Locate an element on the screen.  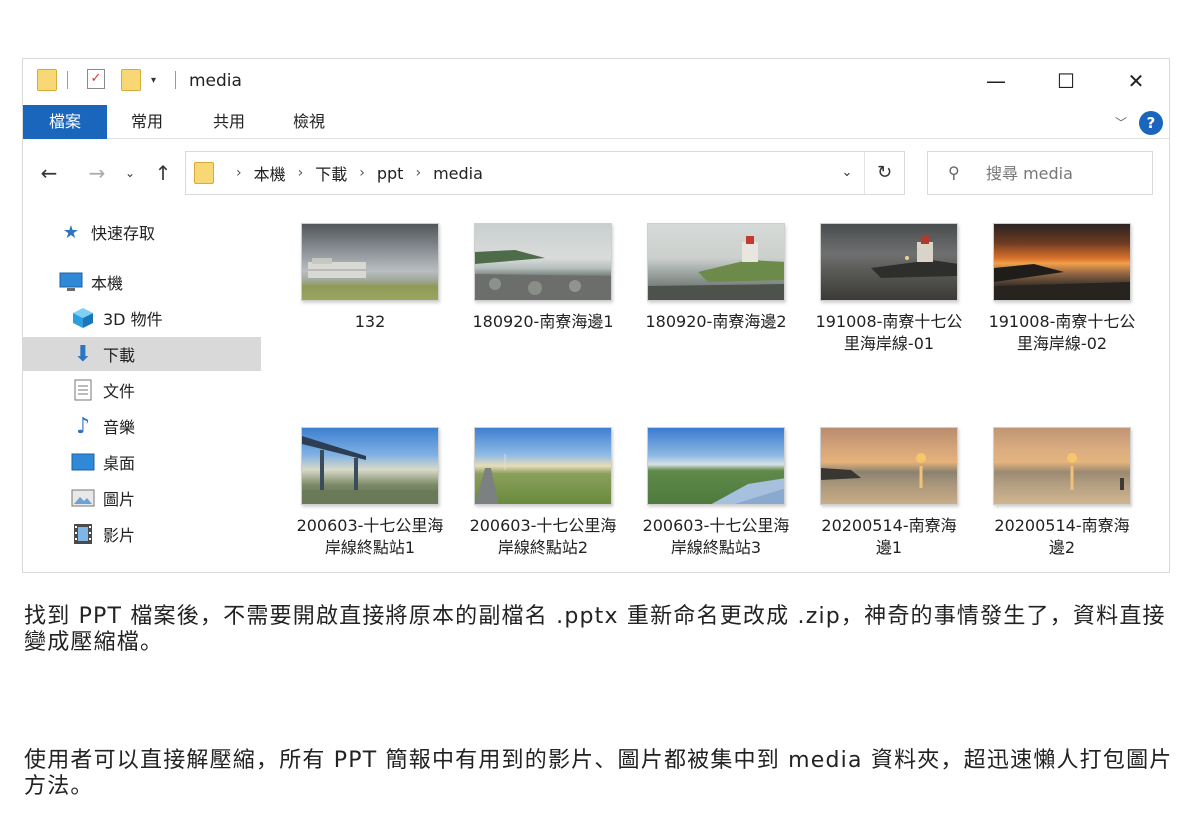
file-item: 200603-十七公里海岸線終點站3 is located at coordinates (716, 493).